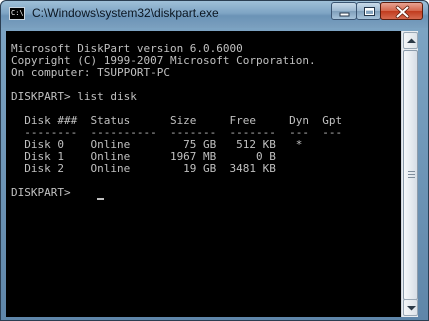  What do you see at coordinates (143, 156) in the screenshot?
I see `console-line: Disk 1 Online 1967 MB 0 B` at bounding box center [143, 156].